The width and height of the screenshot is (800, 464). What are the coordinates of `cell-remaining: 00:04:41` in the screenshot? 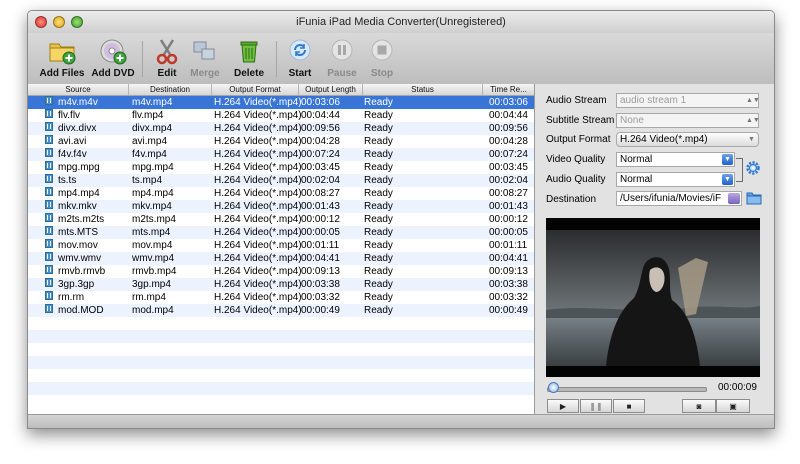 It's located at (508, 258).